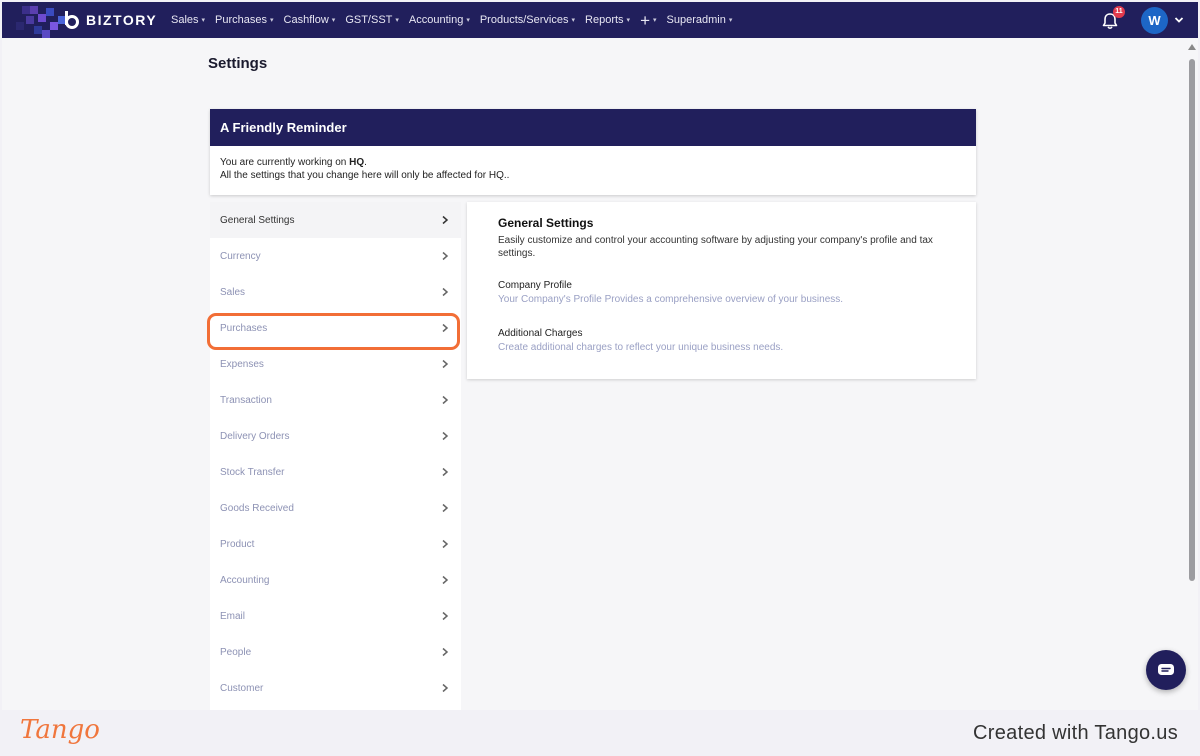 The width and height of the screenshot is (1200, 756). Describe the element at coordinates (1154, 20) in the screenshot. I see `avatar: W` at that location.